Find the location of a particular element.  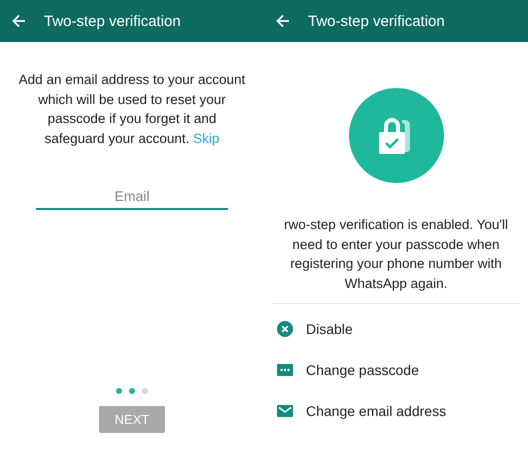

menu-option: Disable is located at coordinates (329, 328).